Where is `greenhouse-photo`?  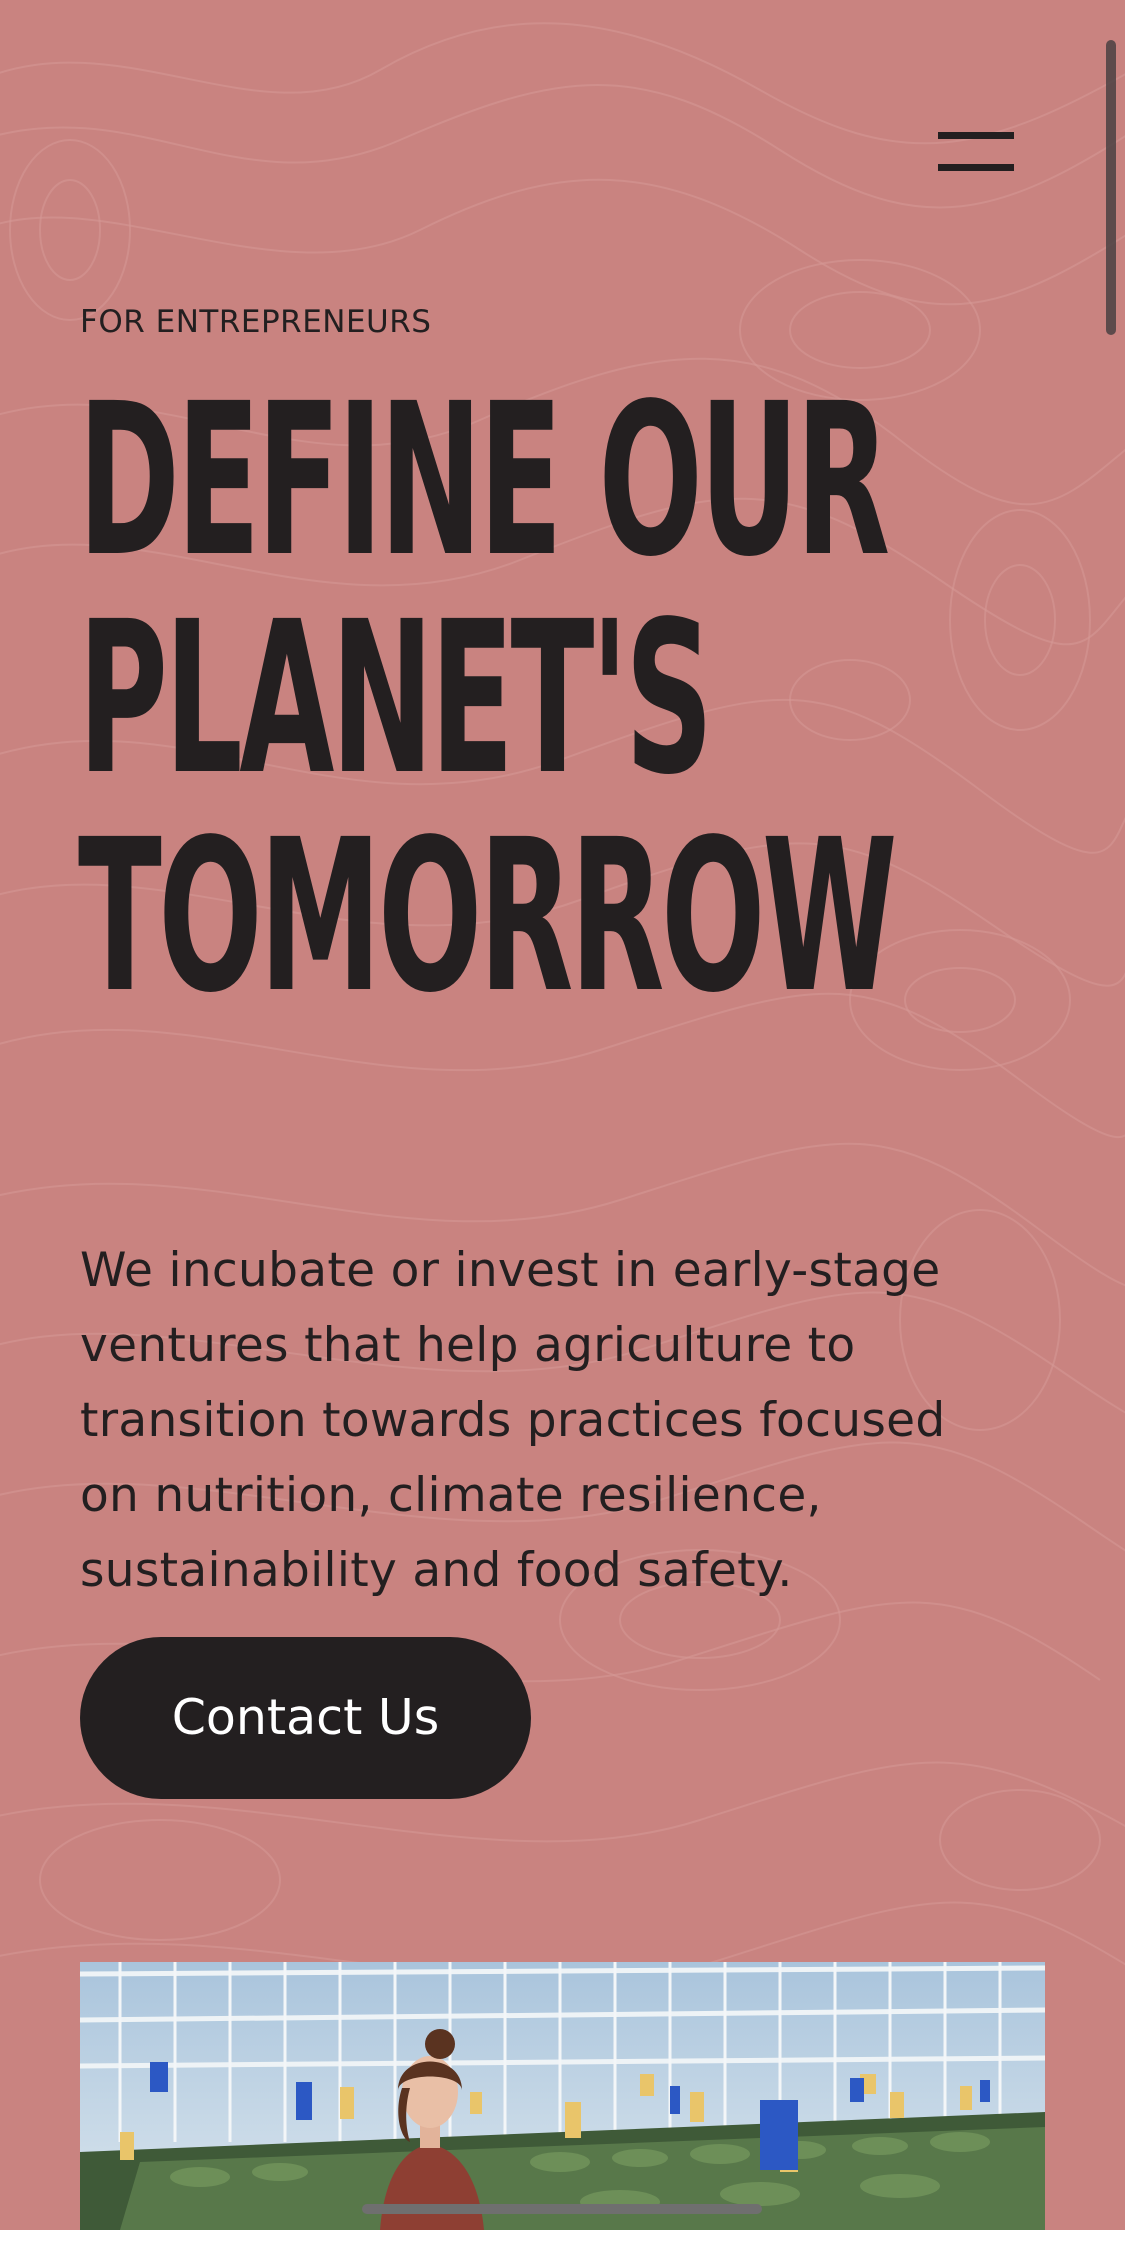
greenhouse-photo is located at coordinates (562, 2096).